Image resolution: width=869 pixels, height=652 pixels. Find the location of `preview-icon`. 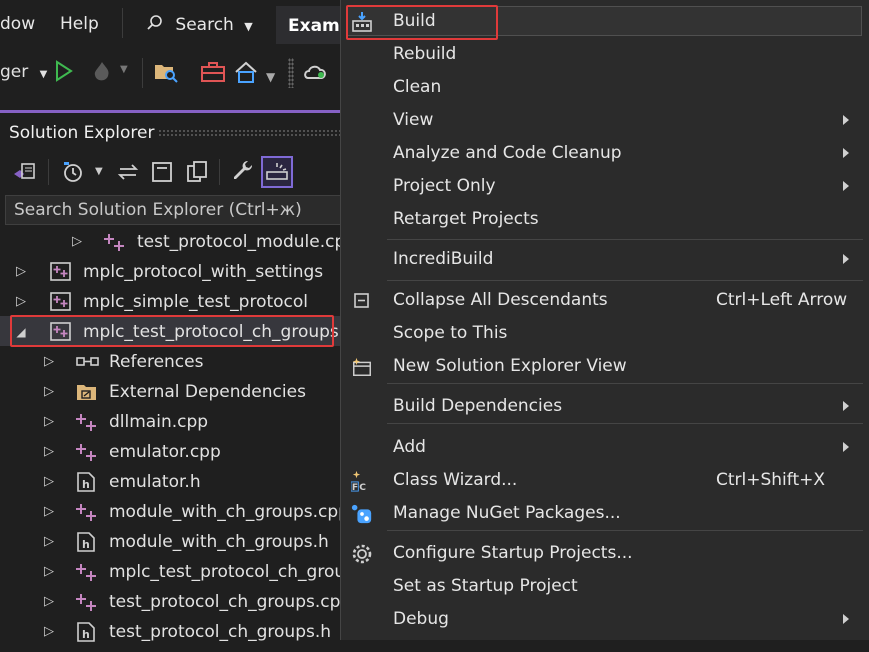

preview-icon is located at coordinates (277, 171).